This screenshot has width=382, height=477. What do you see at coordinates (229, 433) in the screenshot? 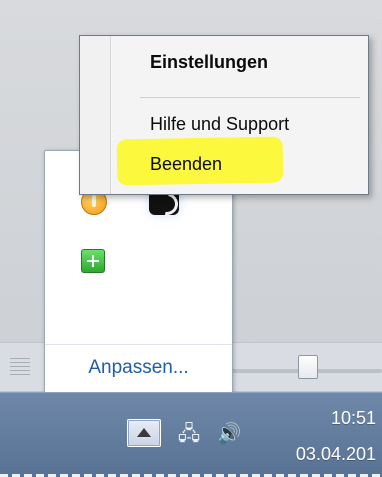
I see `speaker-icon: 🔊` at bounding box center [229, 433].